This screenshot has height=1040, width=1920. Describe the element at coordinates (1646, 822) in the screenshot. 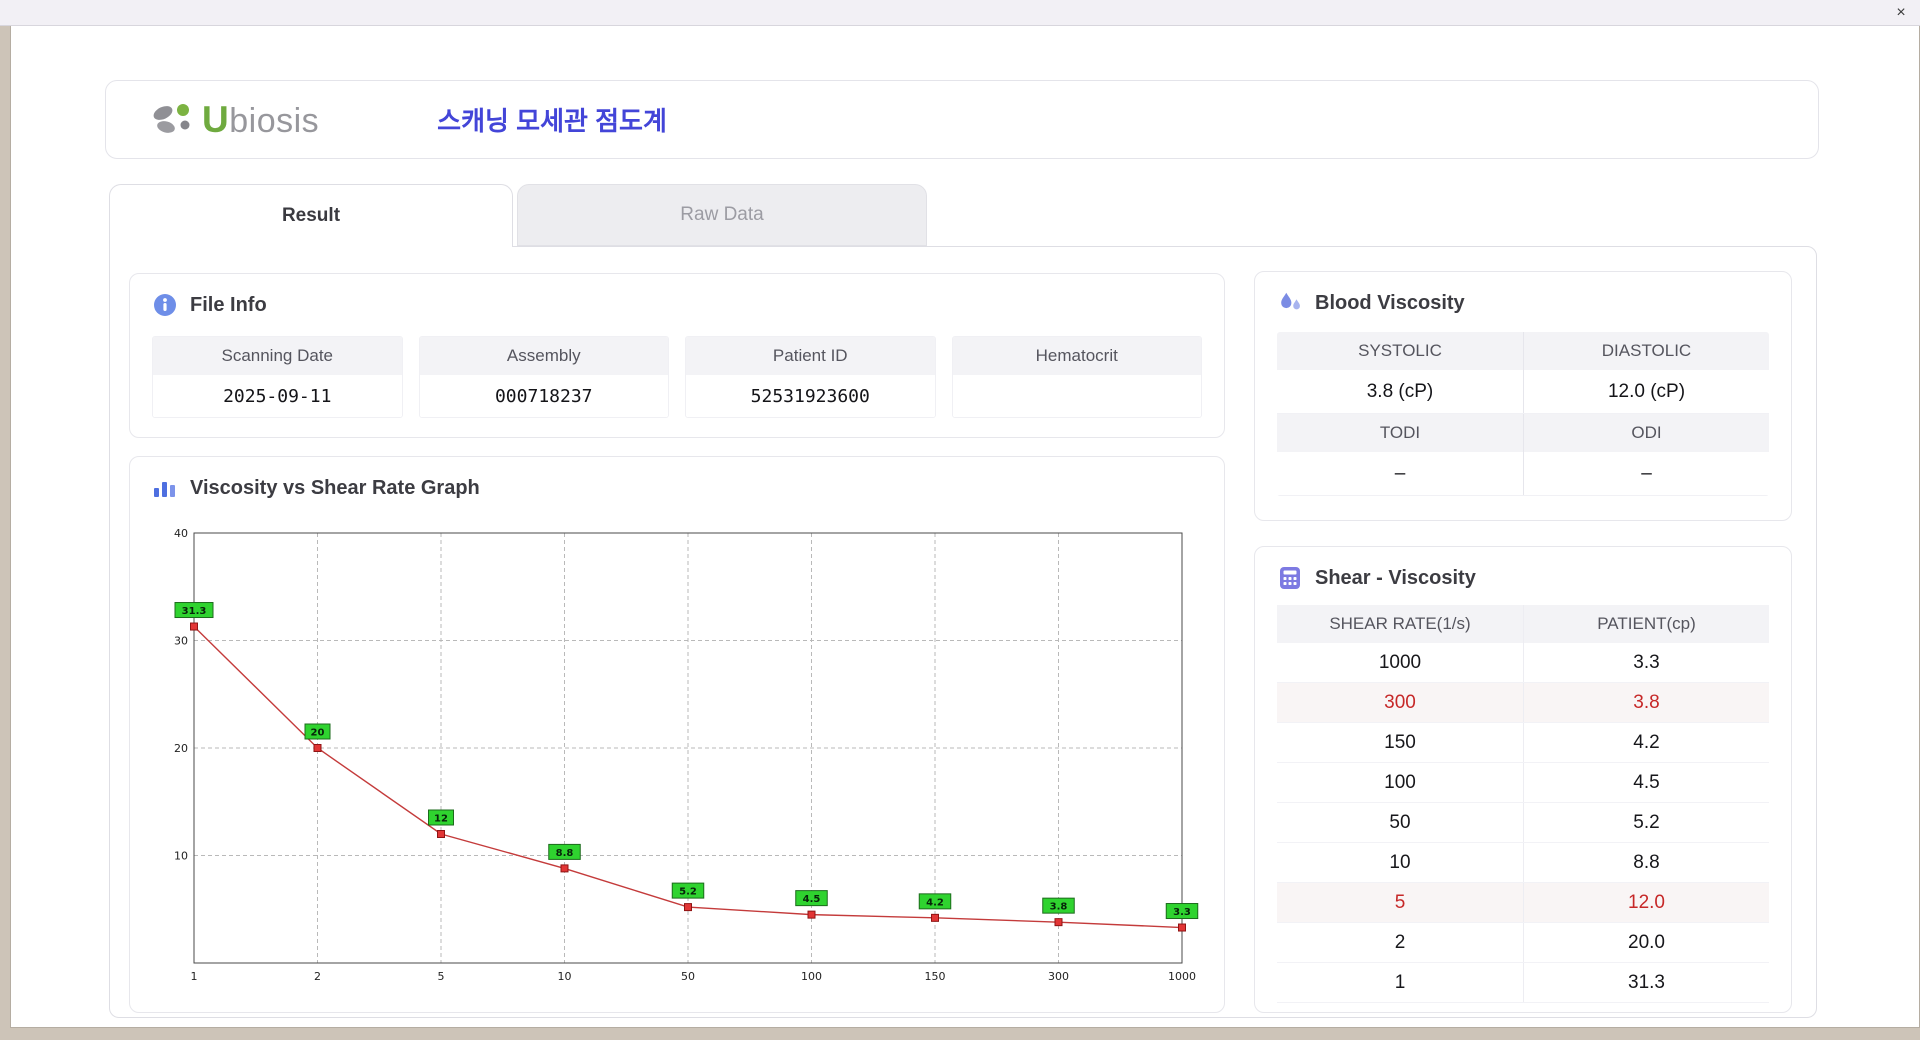

I see `patient-cell: 5.2` at that location.